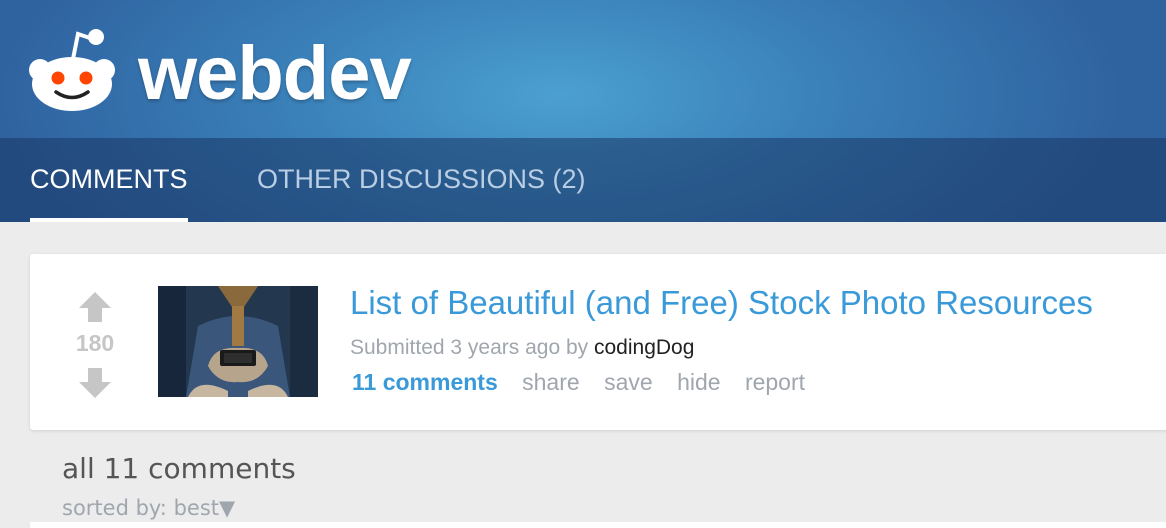 The height and width of the screenshot is (528, 1166). I want to click on tab-other-discussions-label: OTHER DISCUSSIONS (2), so click(421, 179).